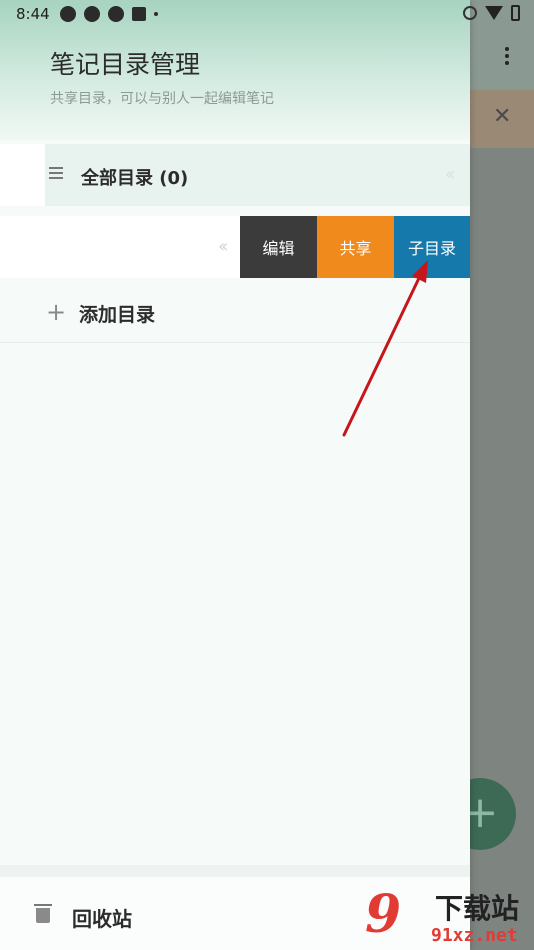  Describe the element at coordinates (477, 908) in the screenshot. I see `watermark-chinese: 下载站` at that location.